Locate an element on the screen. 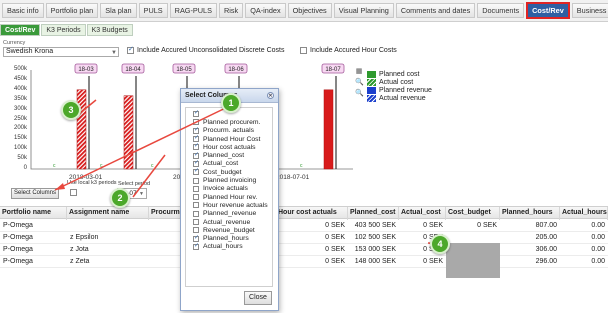 This screenshot has width=608, height=313. tab-documents: Documents is located at coordinates (501, 10).